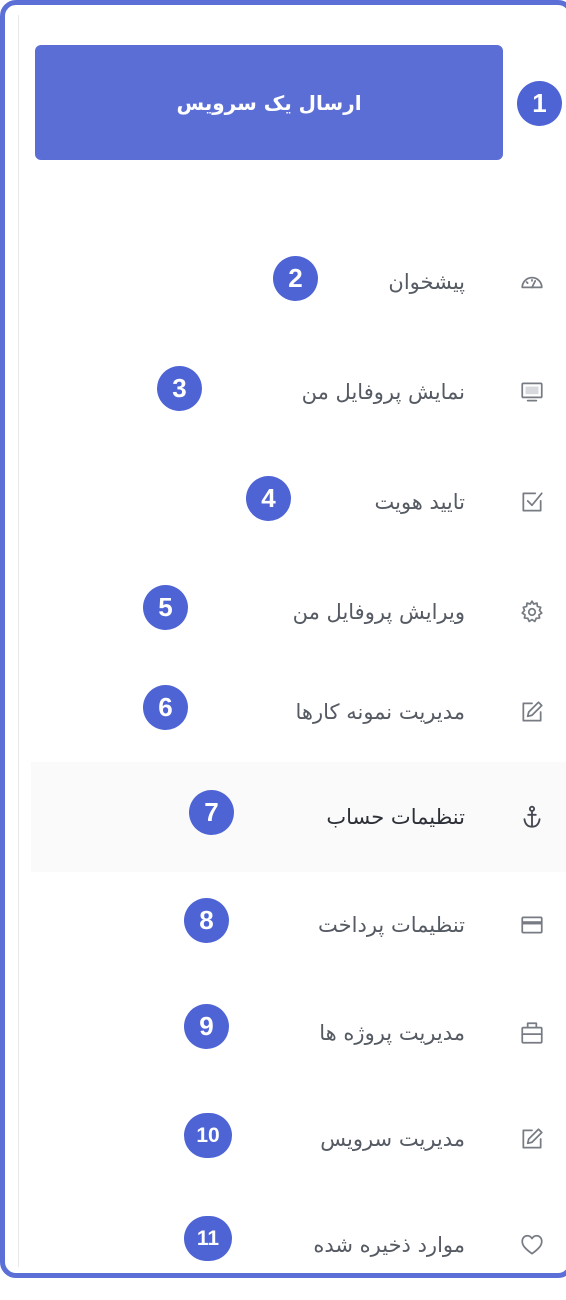  Describe the element at coordinates (532, 1245) in the screenshot. I see `heart-icon` at that location.